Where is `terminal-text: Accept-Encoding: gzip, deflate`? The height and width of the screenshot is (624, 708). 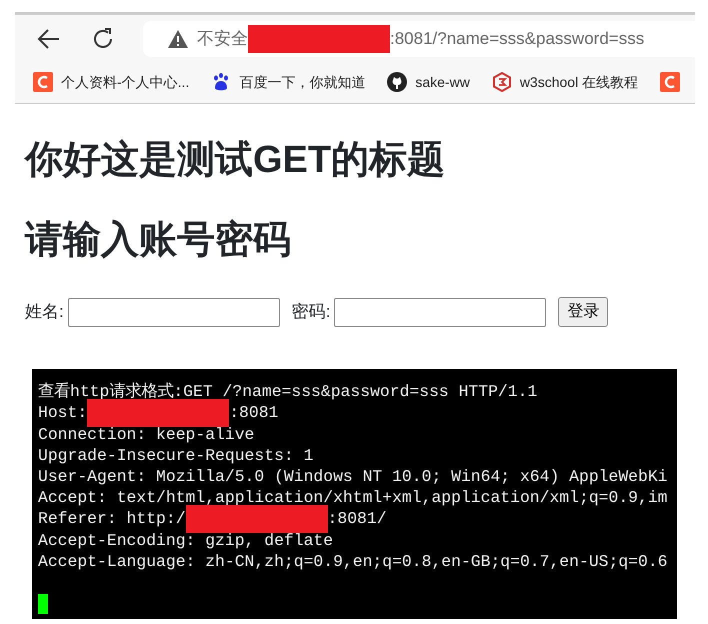 terminal-text: Accept-Encoding: gzip, deflate is located at coordinates (186, 540).